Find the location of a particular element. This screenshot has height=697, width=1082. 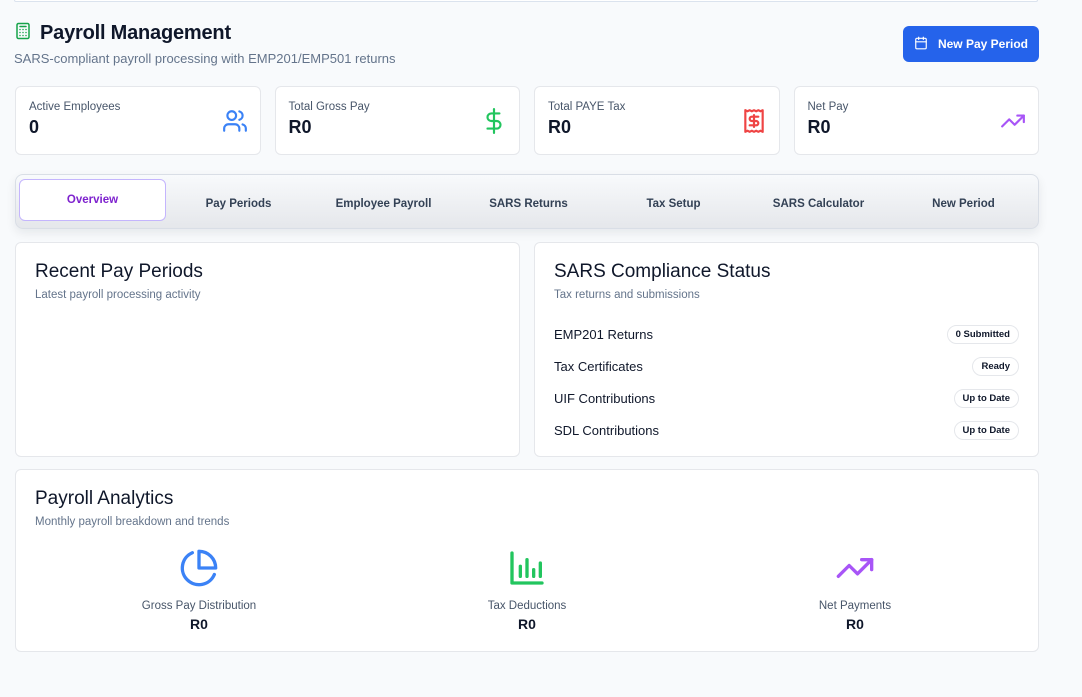

status-badge: Ready is located at coordinates (995, 366).